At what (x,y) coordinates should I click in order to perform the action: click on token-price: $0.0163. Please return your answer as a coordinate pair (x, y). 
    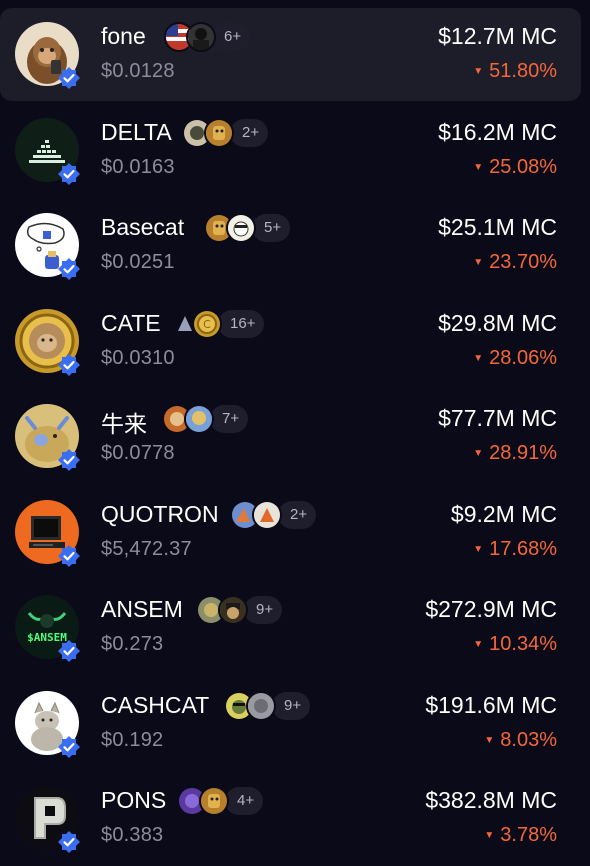
    Looking at the image, I should click on (138, 167).